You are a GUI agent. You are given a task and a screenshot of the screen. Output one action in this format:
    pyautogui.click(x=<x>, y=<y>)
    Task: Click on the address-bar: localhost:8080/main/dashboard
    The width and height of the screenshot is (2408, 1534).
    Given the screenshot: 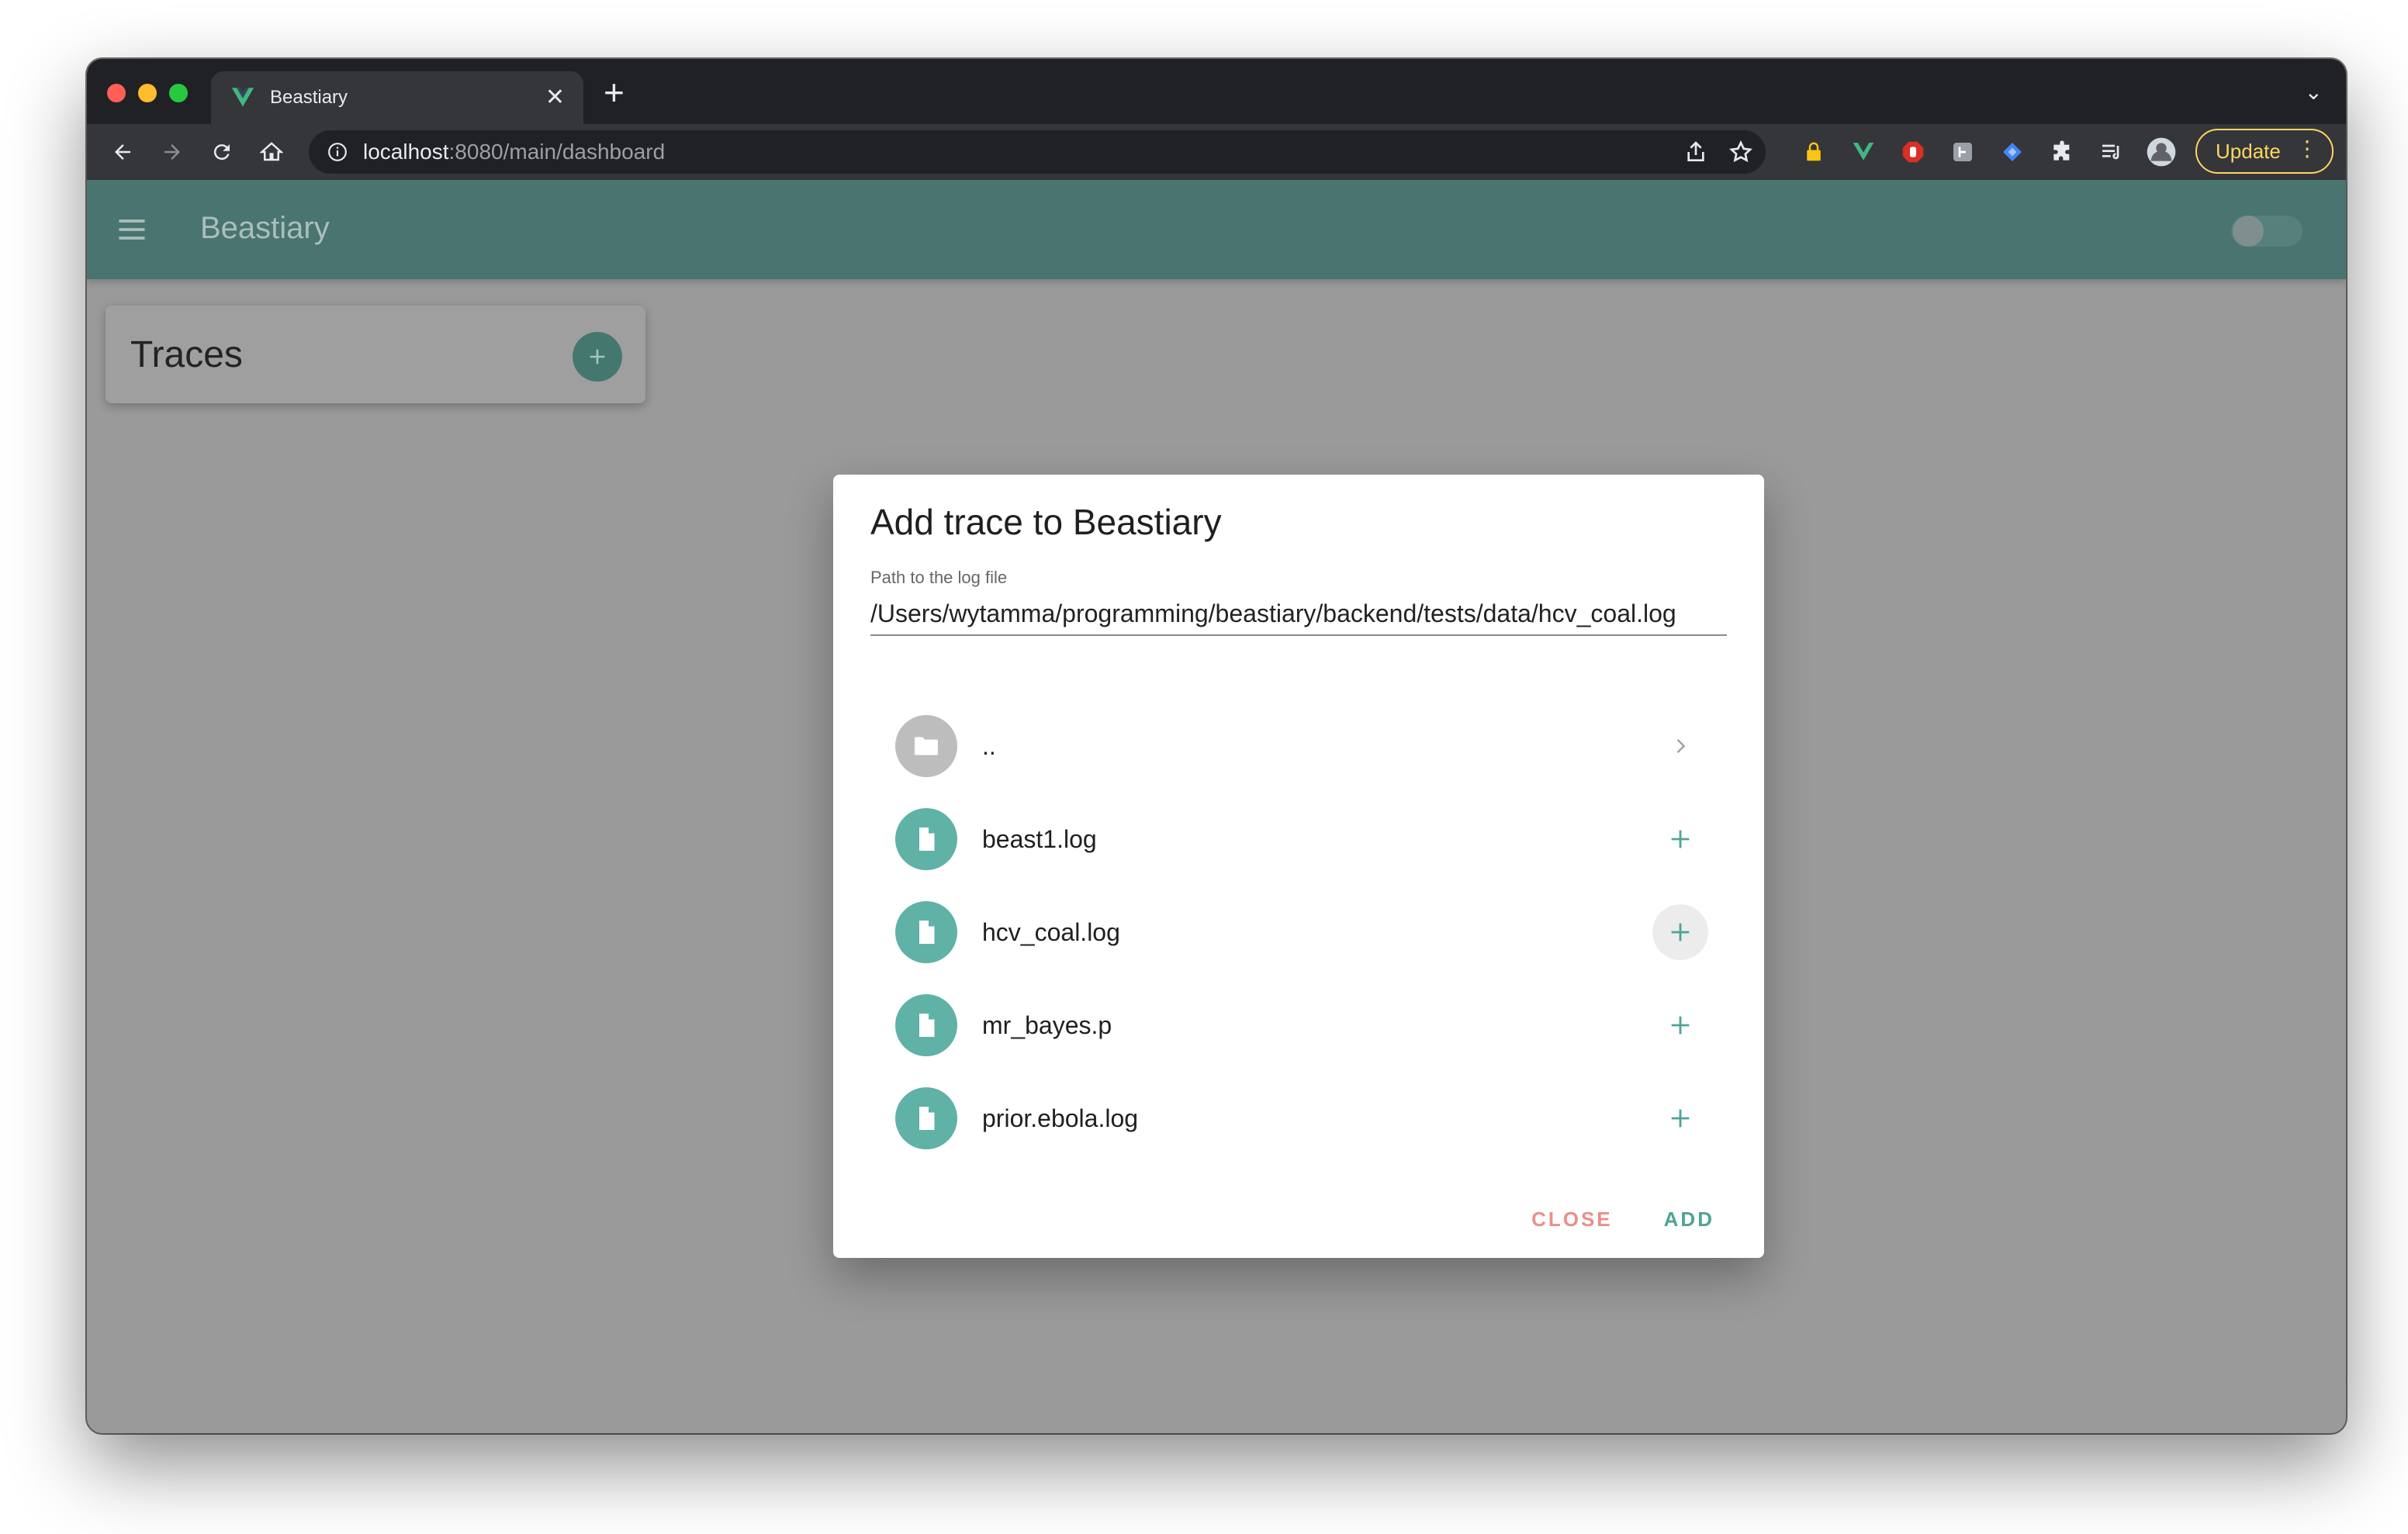 What is the action you would take?
    pyautogui.click(x=1037, y=152)
    